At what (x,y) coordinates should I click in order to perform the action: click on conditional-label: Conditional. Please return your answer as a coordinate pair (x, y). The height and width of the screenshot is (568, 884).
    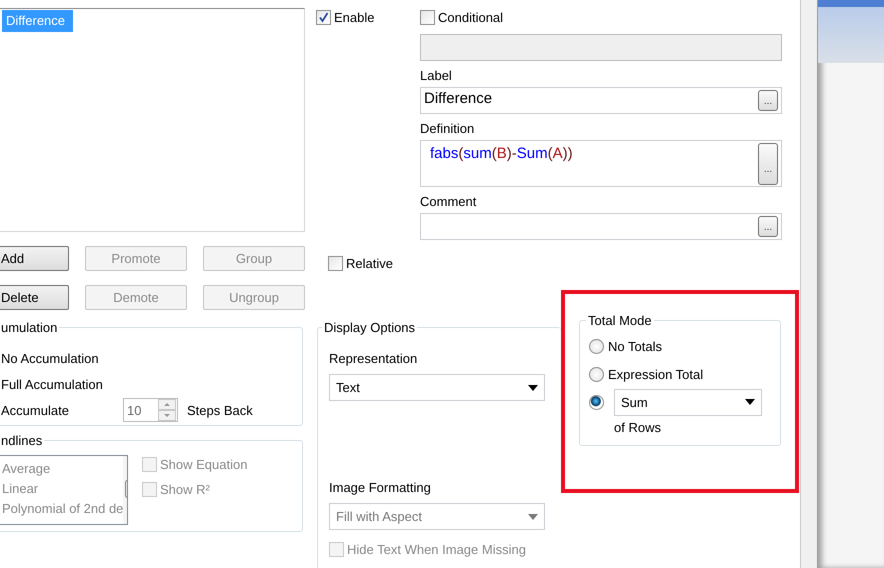
    Looking at the image, I should click on (471, 17).